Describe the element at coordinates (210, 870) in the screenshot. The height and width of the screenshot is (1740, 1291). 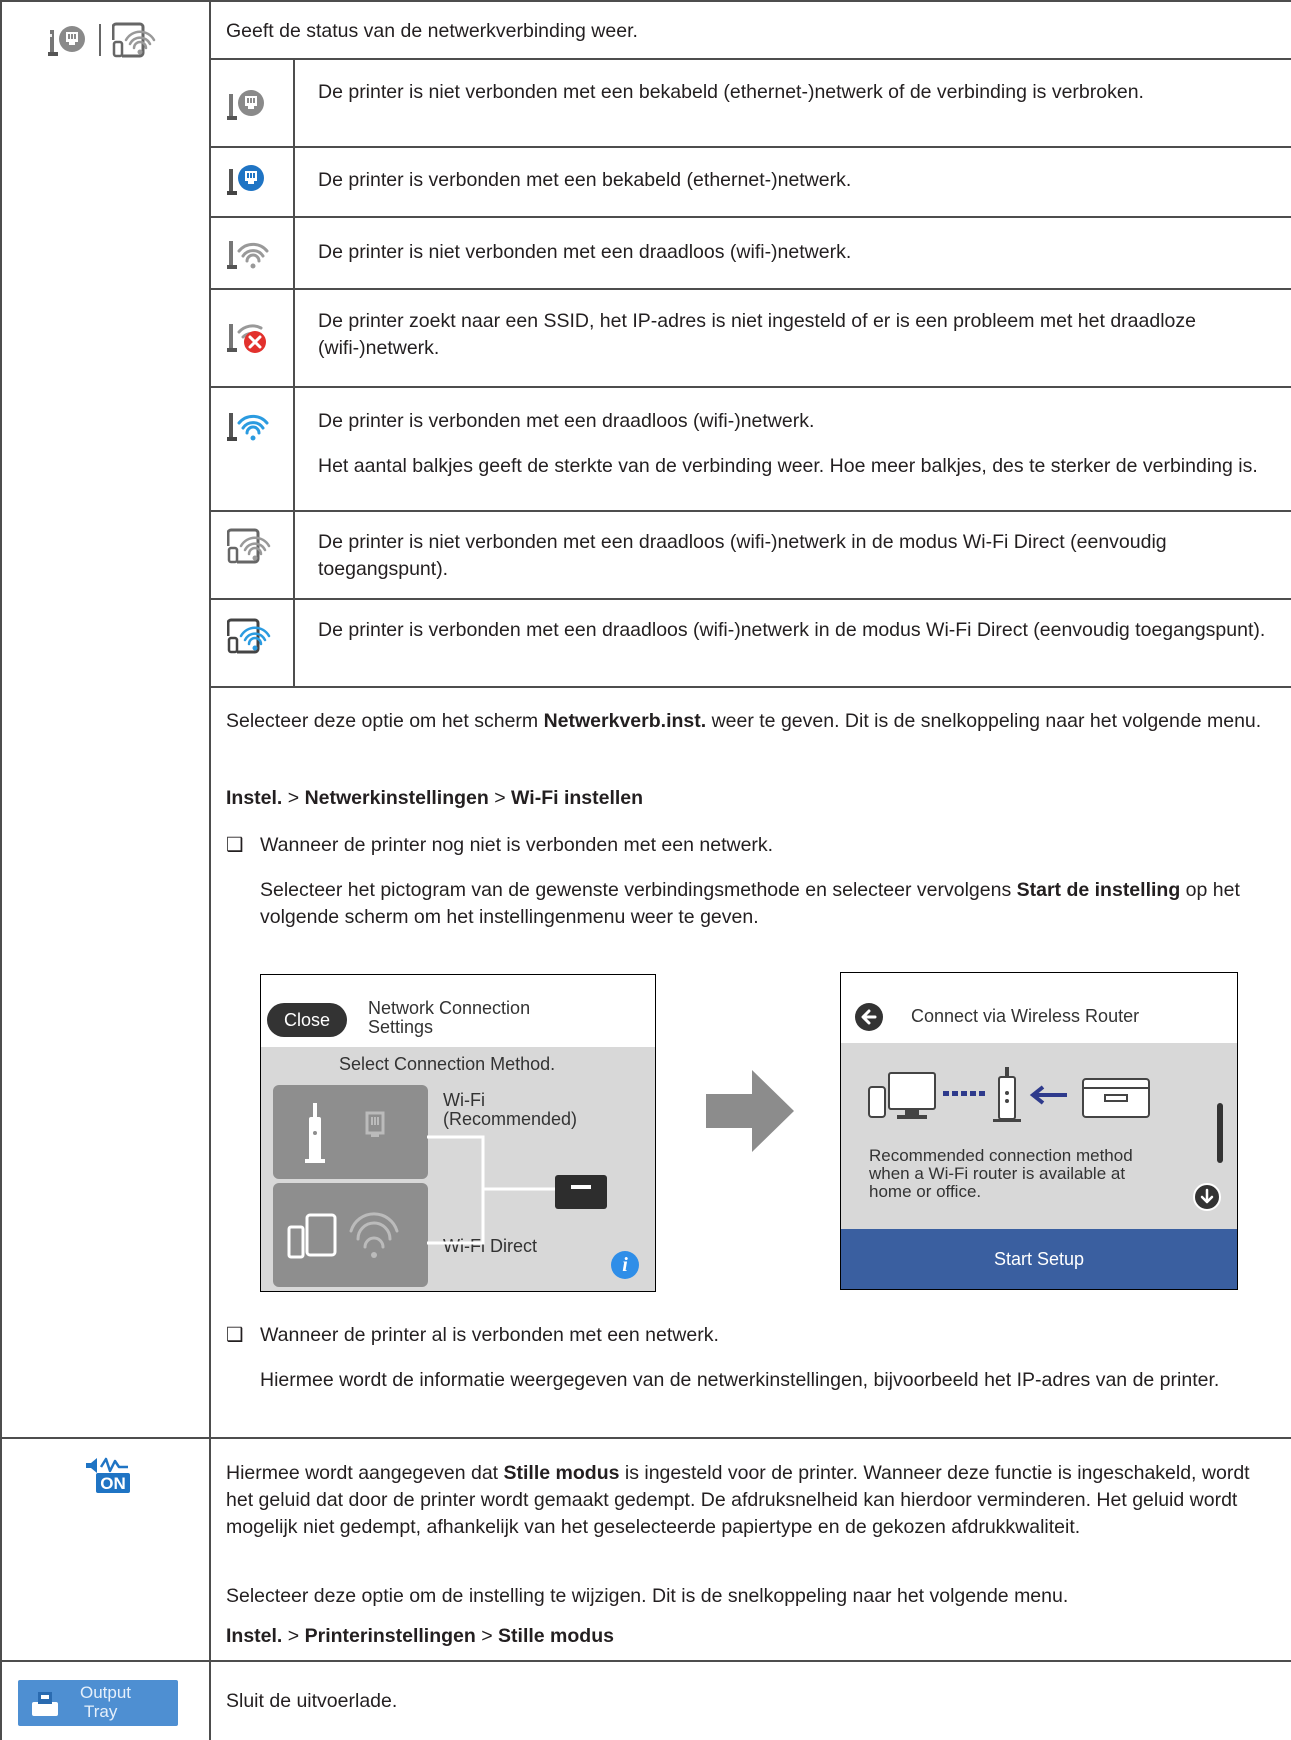
I see `column-divider` at that location.